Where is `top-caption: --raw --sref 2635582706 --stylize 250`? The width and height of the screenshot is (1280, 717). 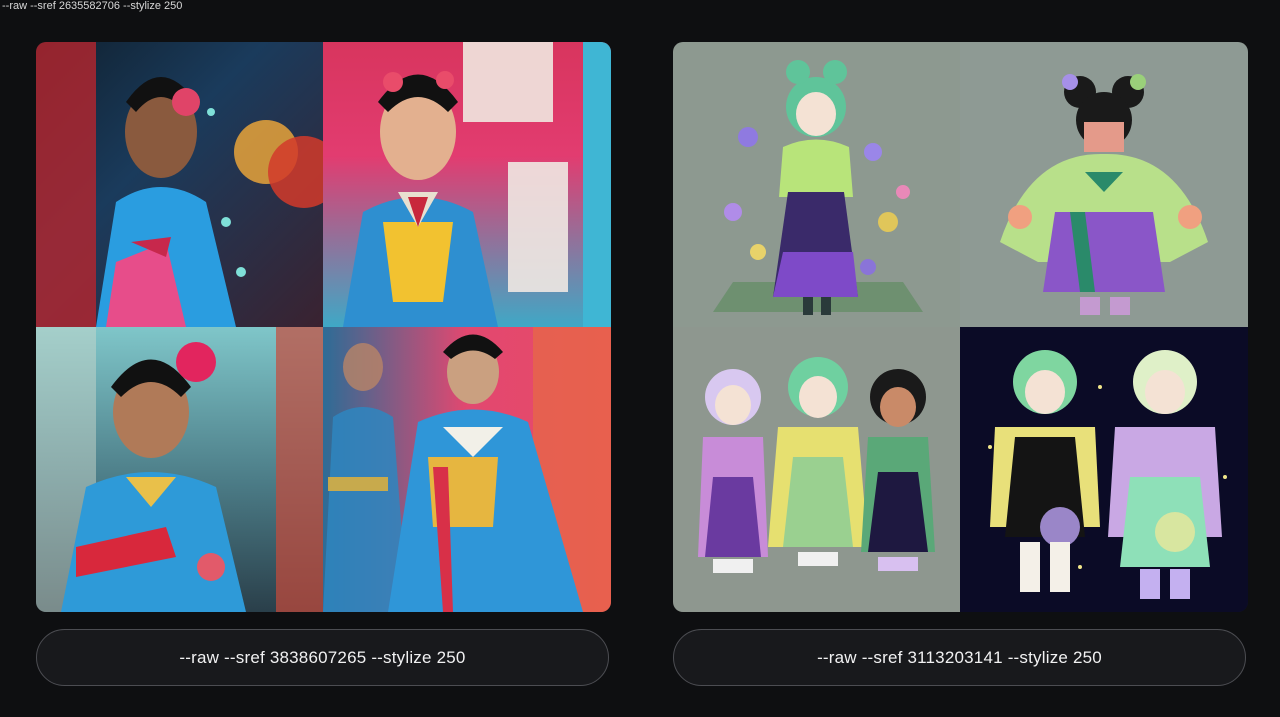
top-caption: --raw --sref 2635582706 --stylize 250 is located at coordinates (92, 6).